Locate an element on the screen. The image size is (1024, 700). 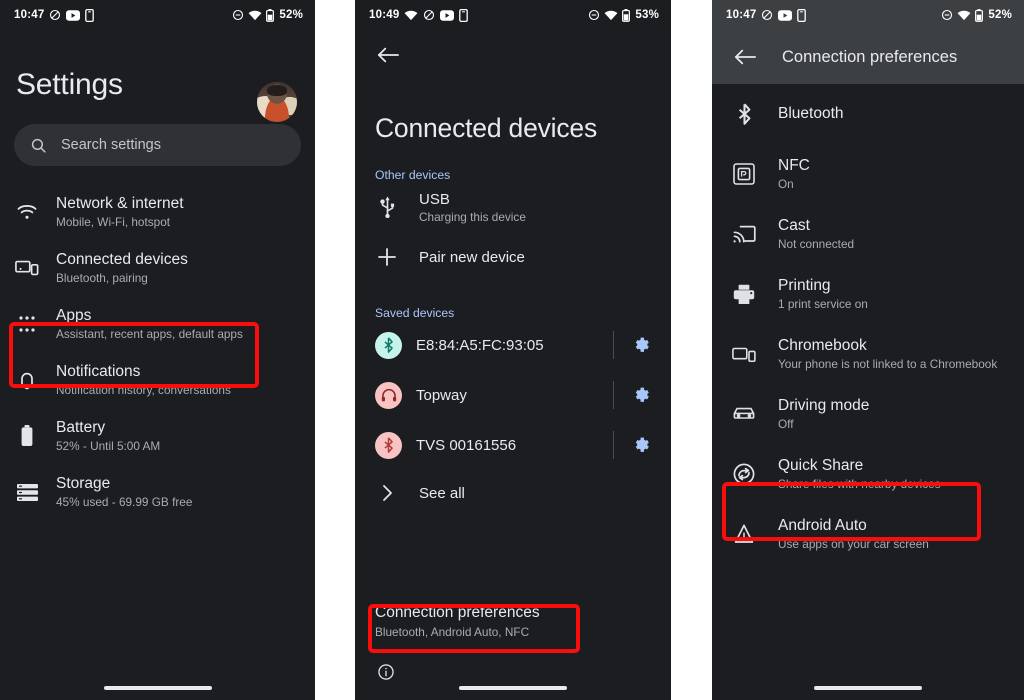
avatar-hair is located at coordinates (277, 90).